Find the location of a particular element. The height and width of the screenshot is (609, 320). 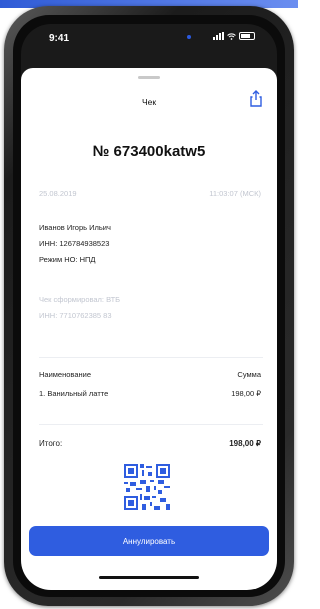

sheet-title: Чек is located at coordinates (149, 102).